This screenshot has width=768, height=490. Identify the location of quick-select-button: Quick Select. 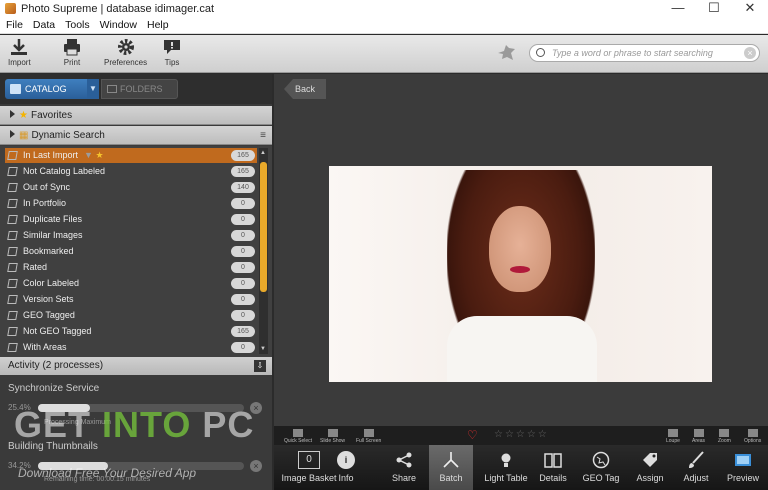
(298, 436).